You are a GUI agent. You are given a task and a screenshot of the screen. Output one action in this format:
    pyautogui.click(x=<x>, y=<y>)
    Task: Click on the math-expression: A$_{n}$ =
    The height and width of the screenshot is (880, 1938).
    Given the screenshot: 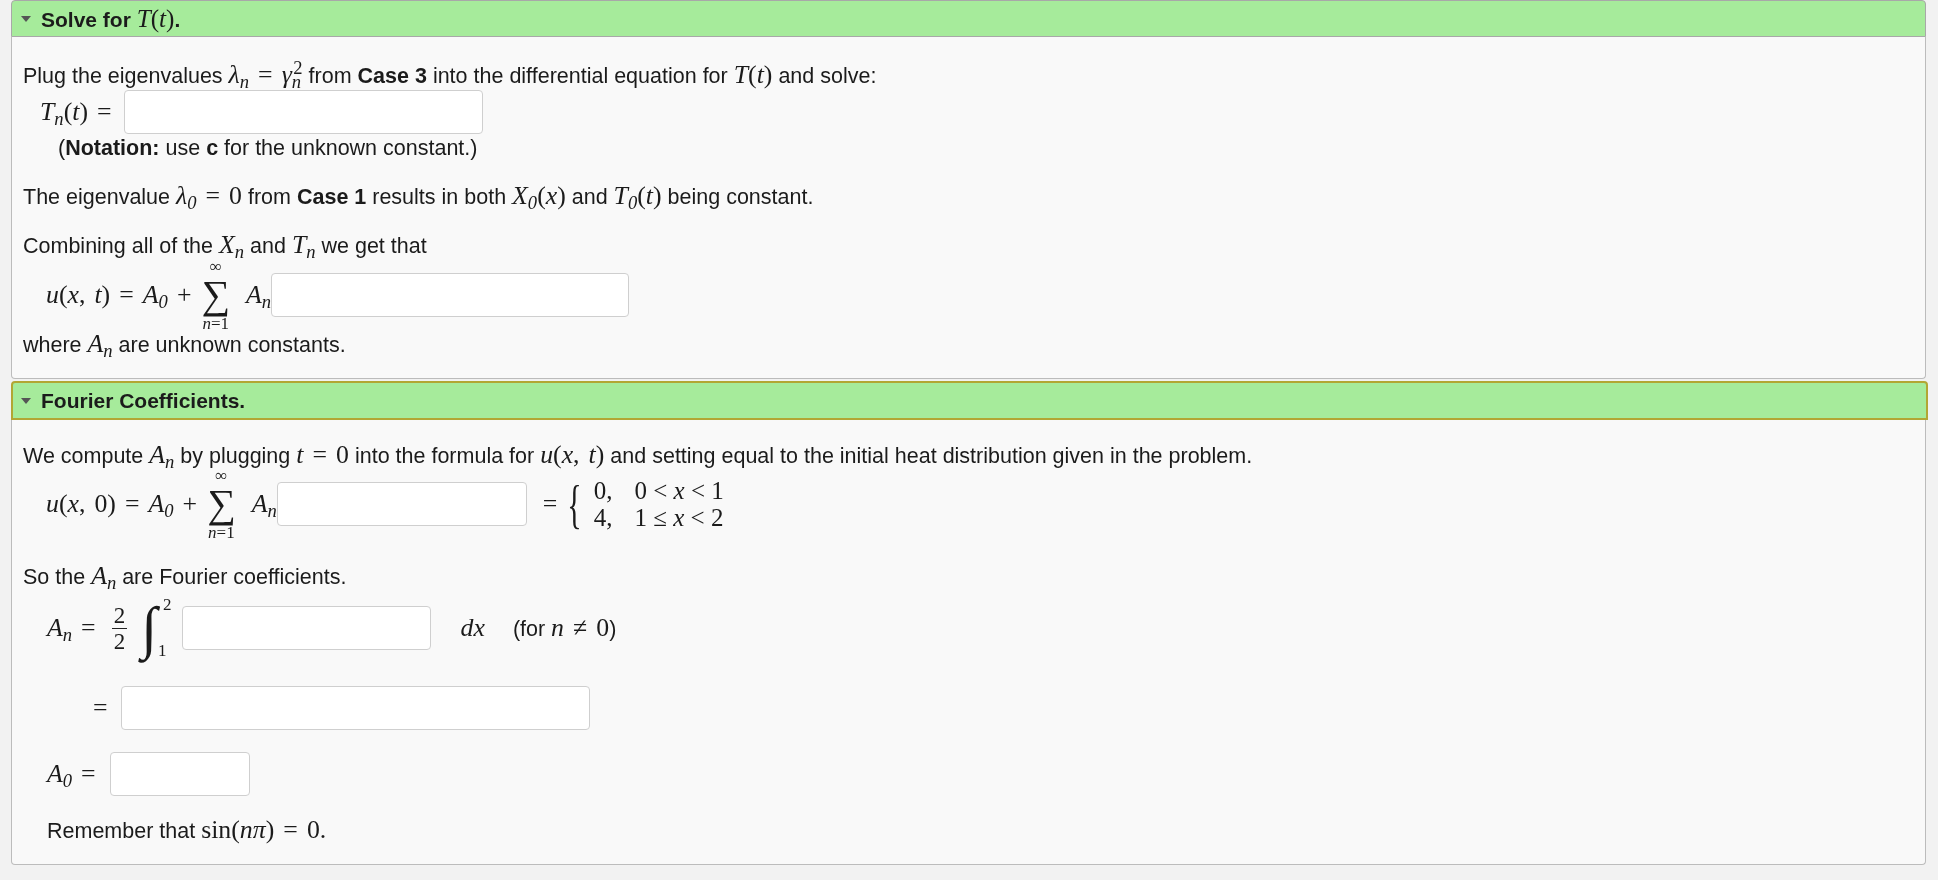 What is the action you would take?
    pyautogui.click(x=71, y=628)
    